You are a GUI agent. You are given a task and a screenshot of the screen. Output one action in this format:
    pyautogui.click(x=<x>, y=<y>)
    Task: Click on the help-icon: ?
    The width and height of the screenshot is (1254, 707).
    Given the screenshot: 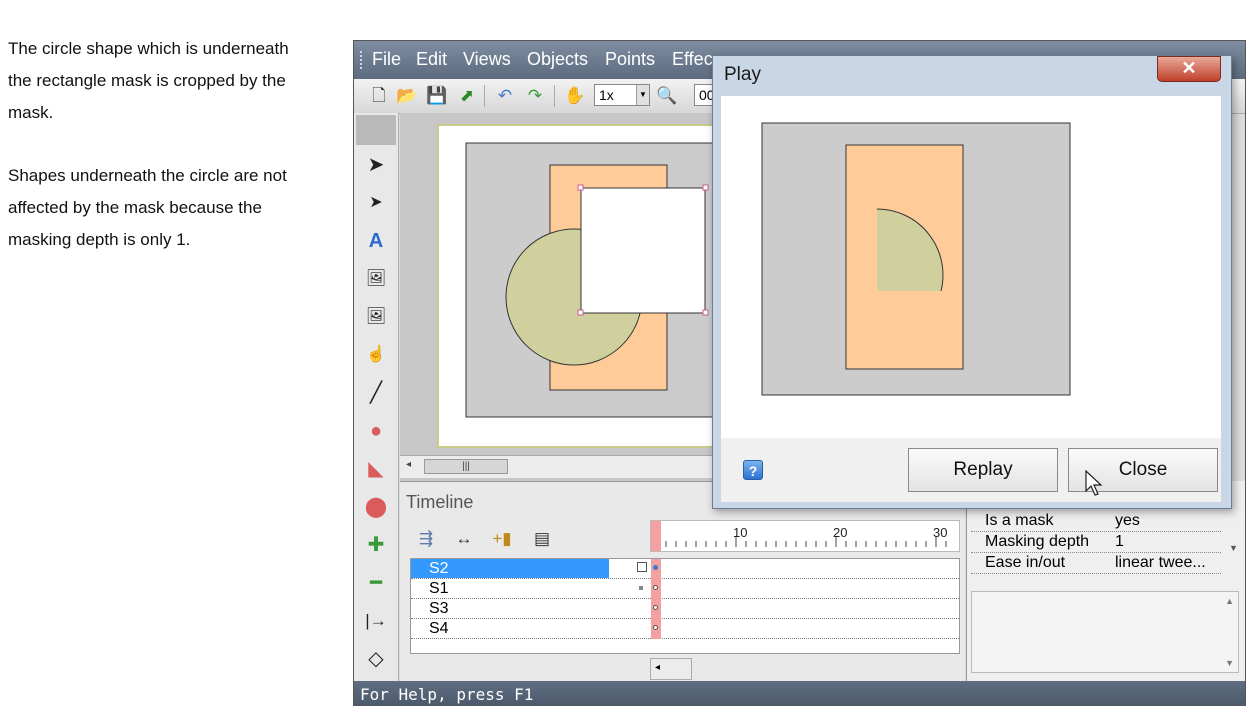 What is the action you would take?
    pyautogui.click(x=753, y=470)
    